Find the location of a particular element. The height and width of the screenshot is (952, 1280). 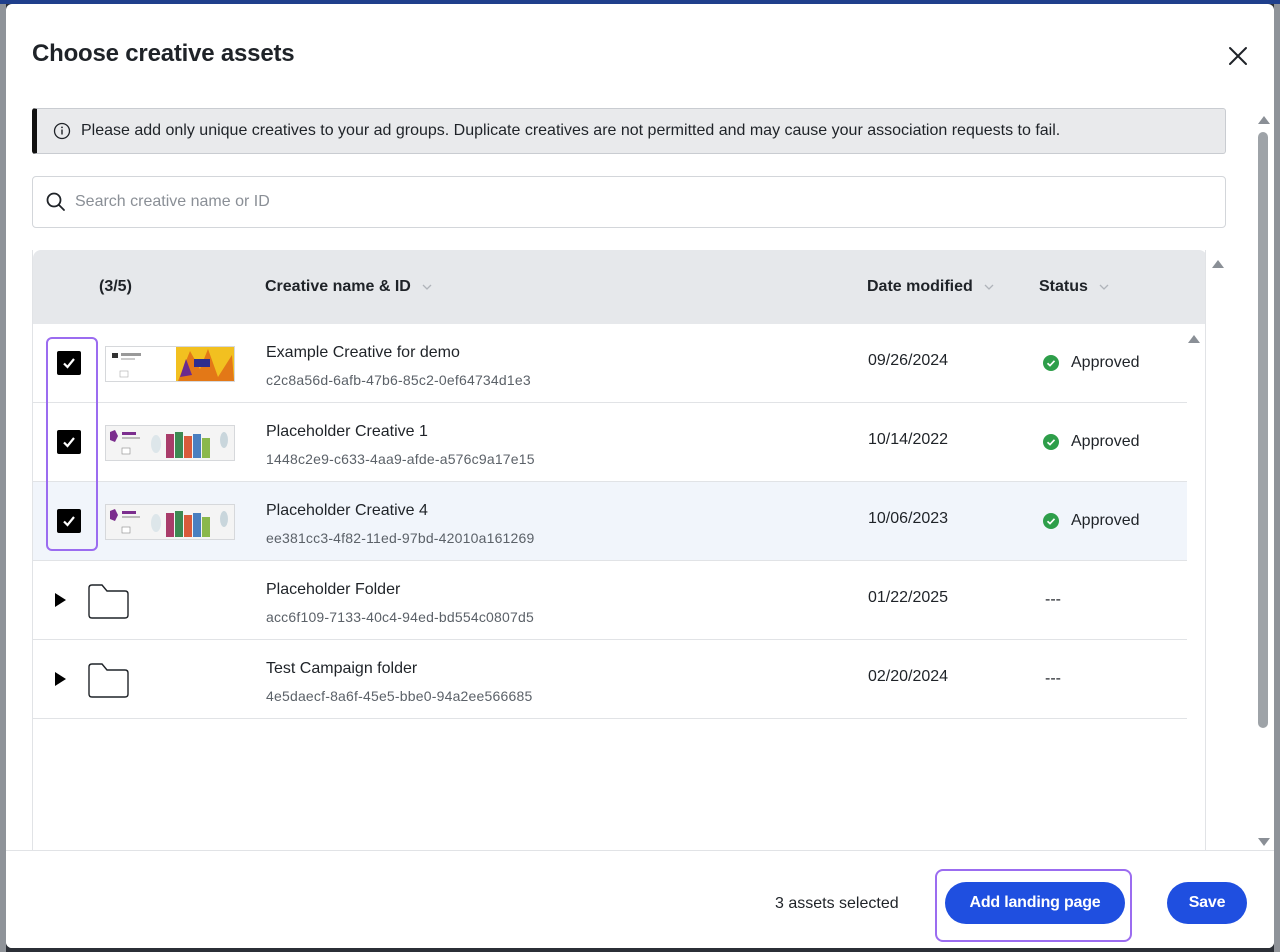

selected-count-text: 3 assets selected is located at coordinates (837, 903).